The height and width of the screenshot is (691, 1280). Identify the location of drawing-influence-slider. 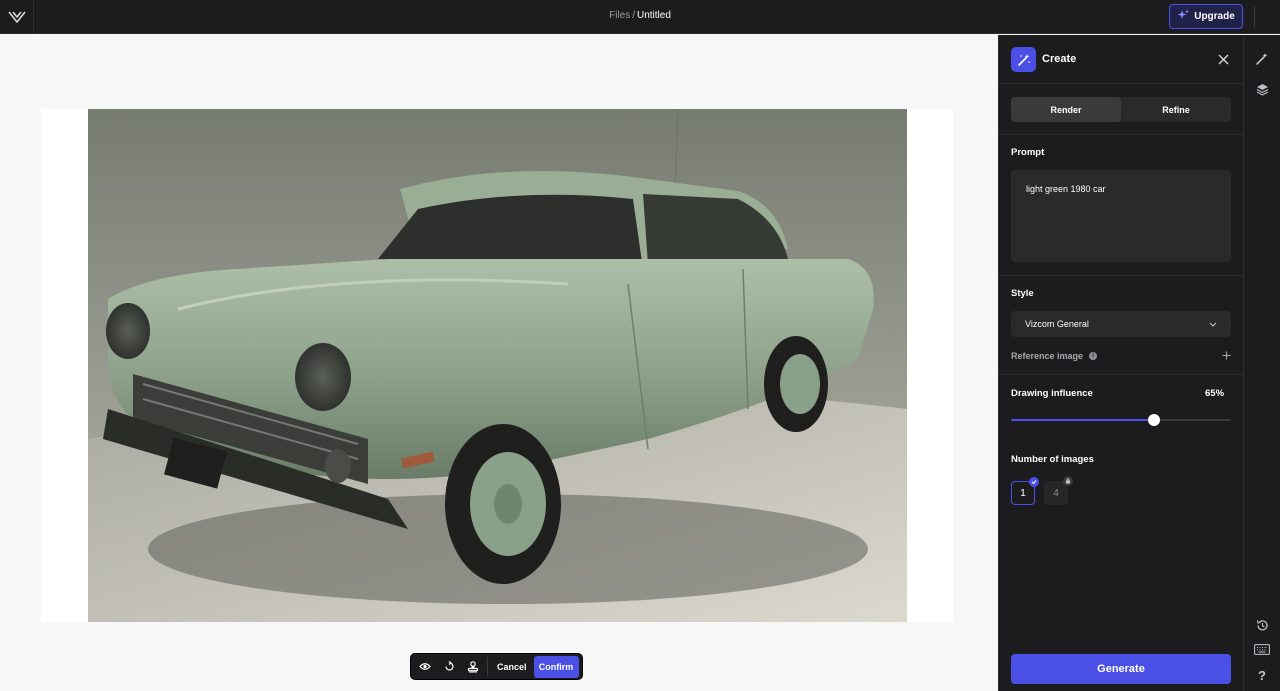
(1121, 420).